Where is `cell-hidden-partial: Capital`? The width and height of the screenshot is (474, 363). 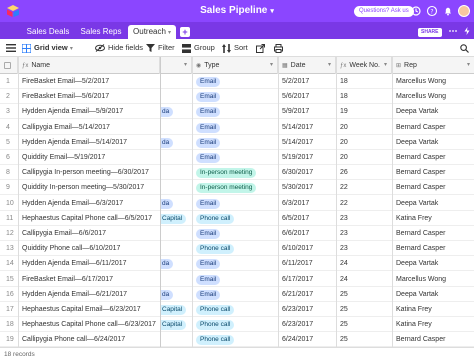
cell-hidden-partial: Capital is located at coordinates (176, 309).